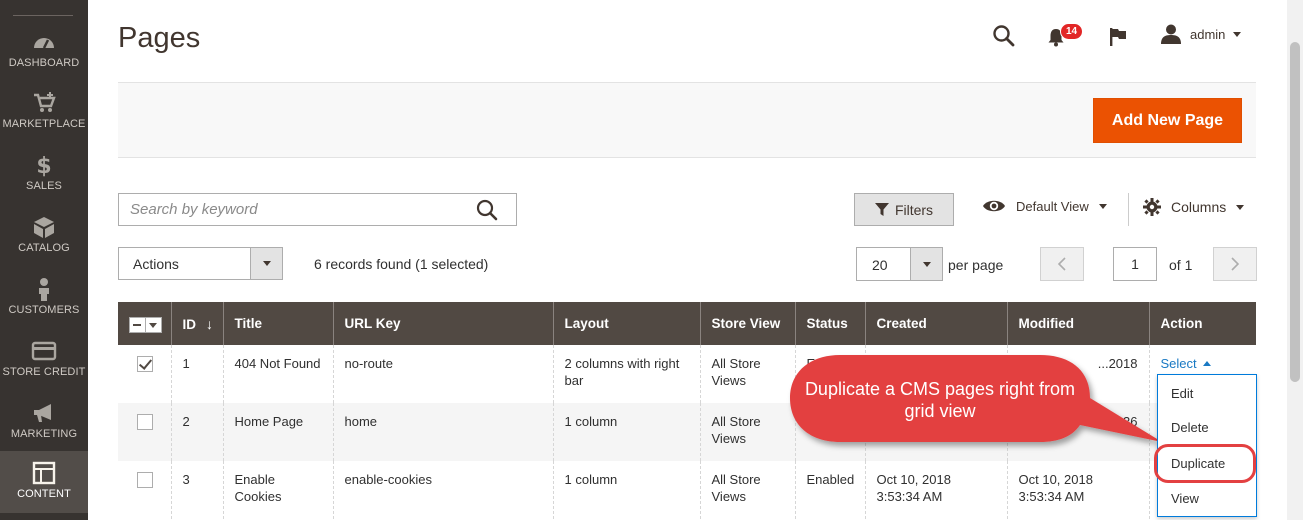  I want to click on per-page-label: per page, so click(976, 265).